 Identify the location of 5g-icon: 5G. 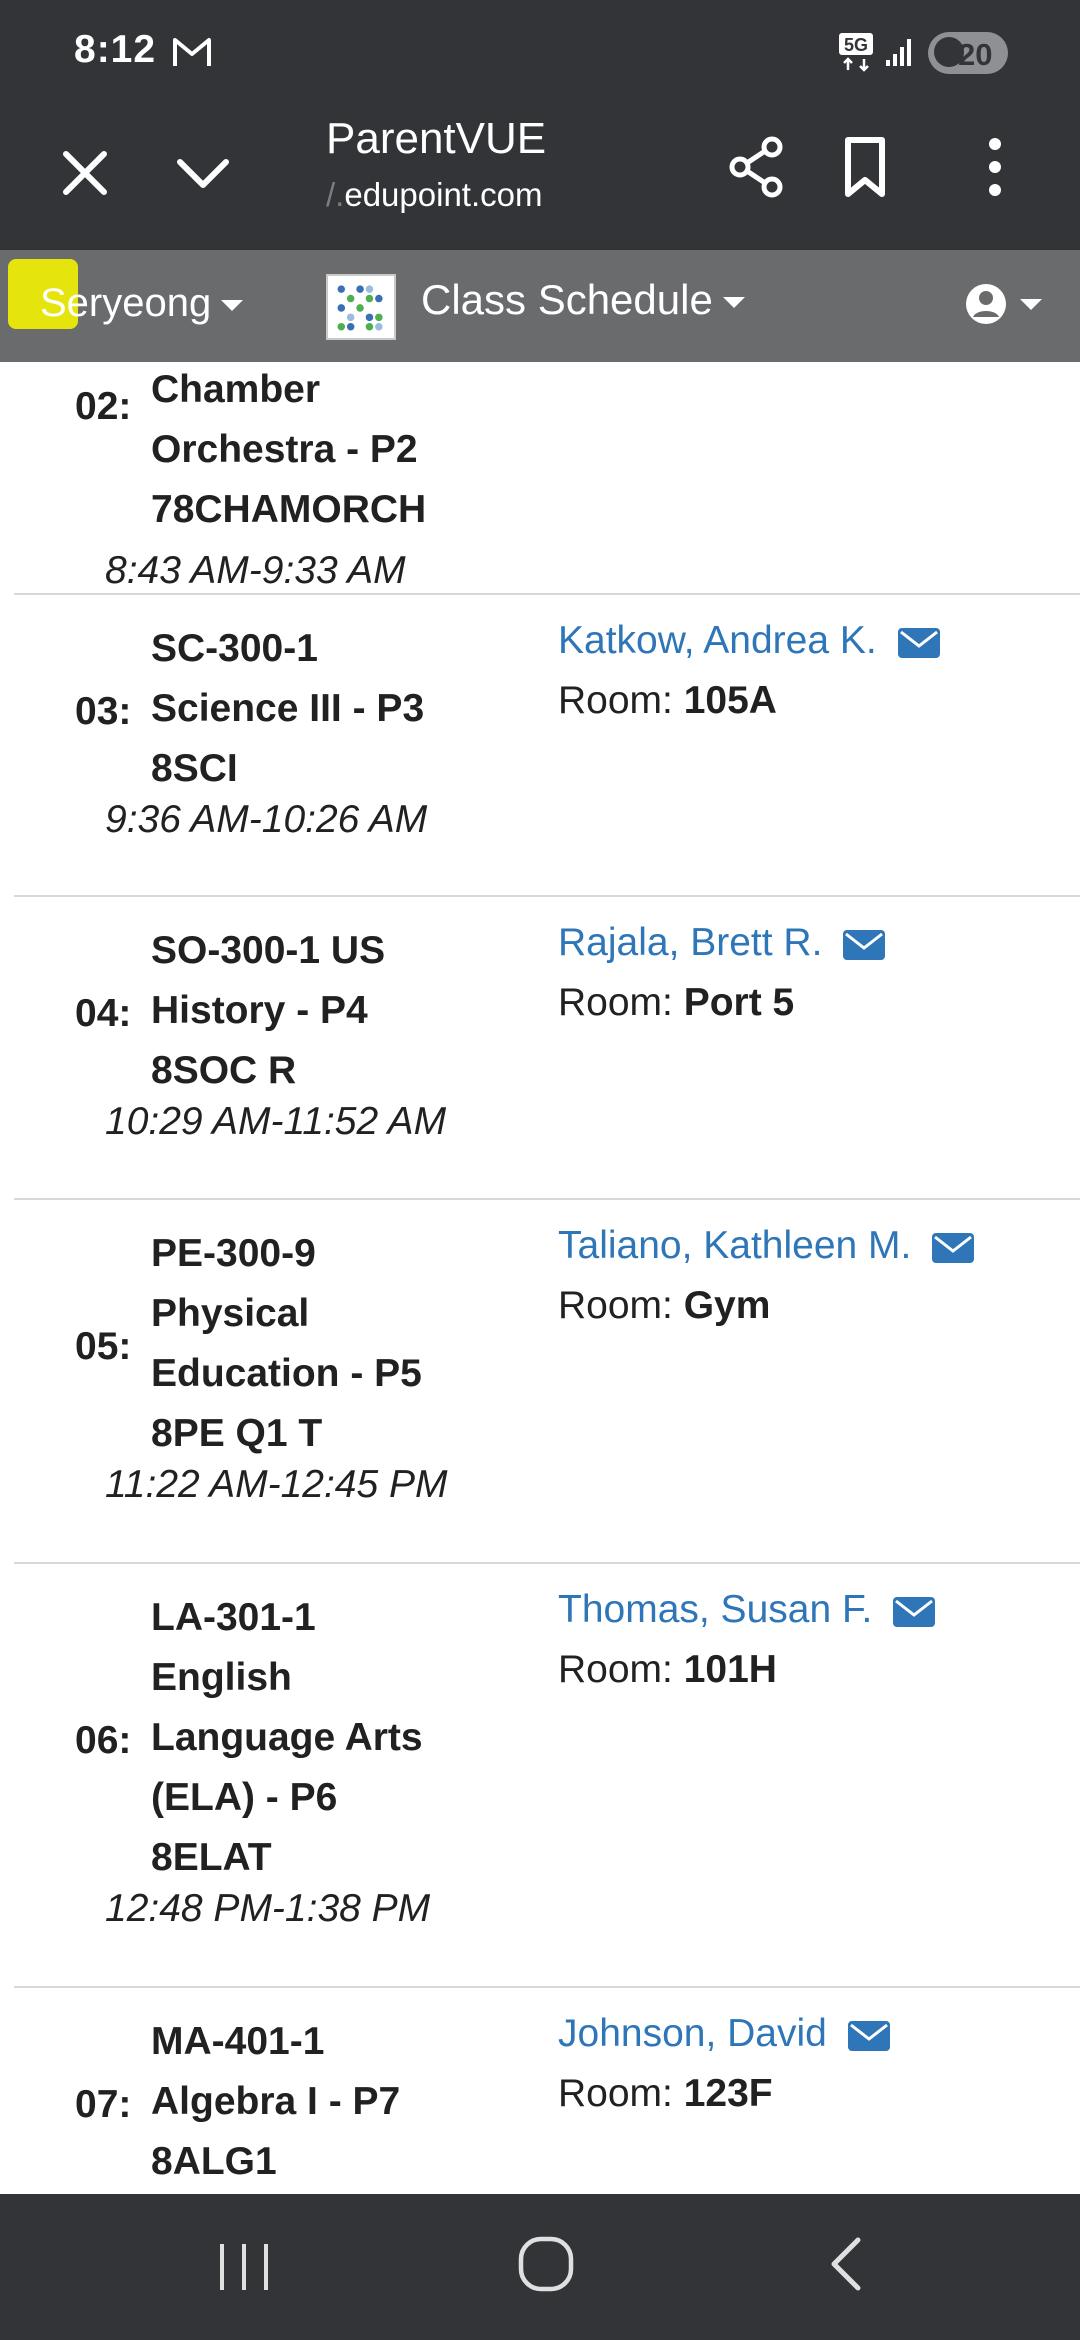
(856, 52).